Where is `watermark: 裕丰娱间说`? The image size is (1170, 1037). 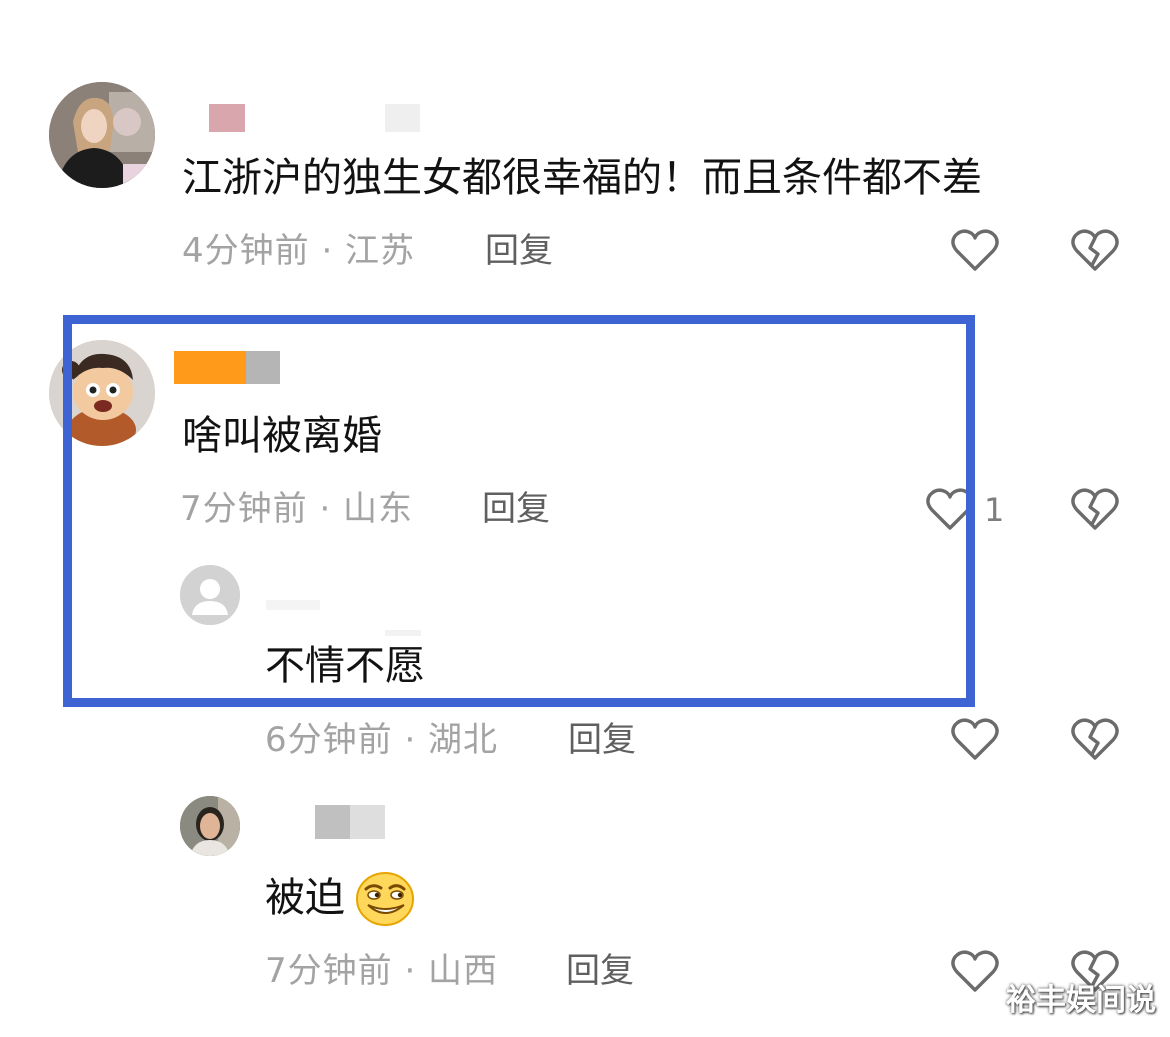
watermark: 裕丰娱间说 is located at coordinates (1081, 1000).